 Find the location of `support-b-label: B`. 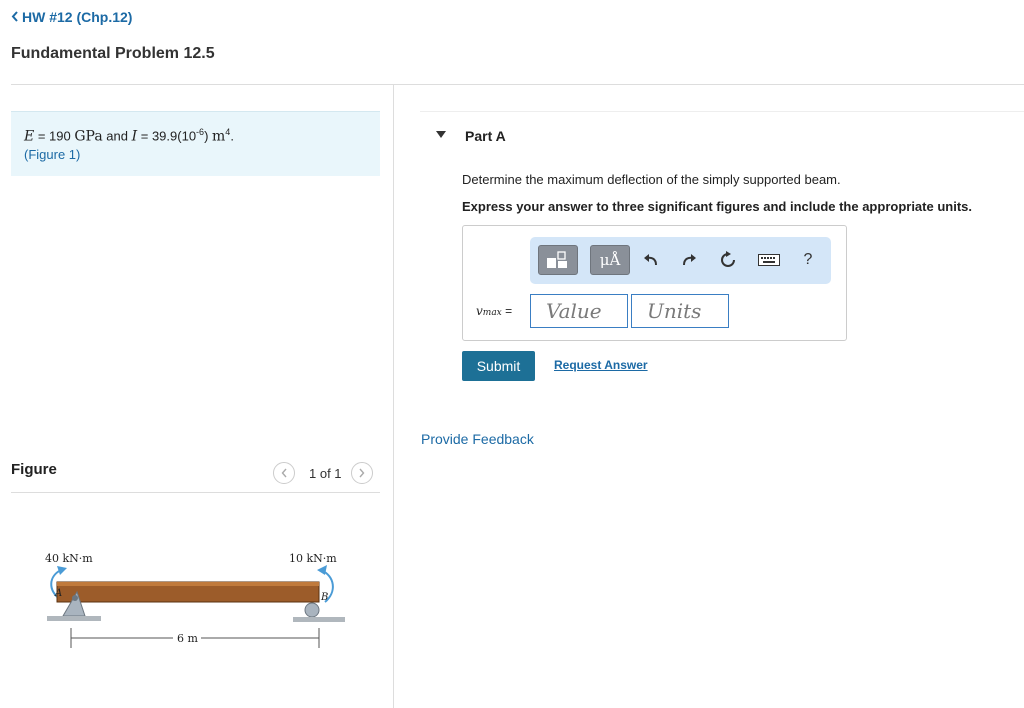

support-b-label: B is located at coordinates (324, 597).